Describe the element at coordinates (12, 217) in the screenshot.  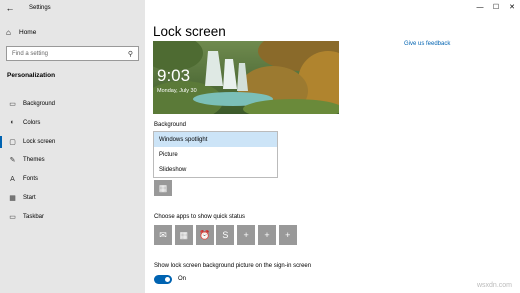
I see `taskbar-icon: ▭` at that location.